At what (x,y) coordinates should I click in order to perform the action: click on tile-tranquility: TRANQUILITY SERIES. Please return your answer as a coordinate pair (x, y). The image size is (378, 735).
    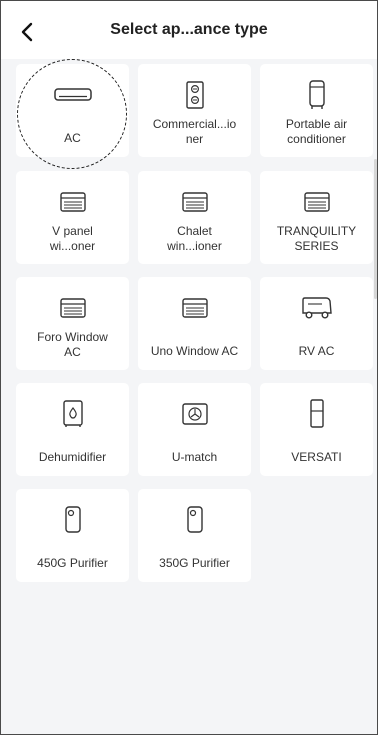
    Looking at the image, I should click on (316, 217).